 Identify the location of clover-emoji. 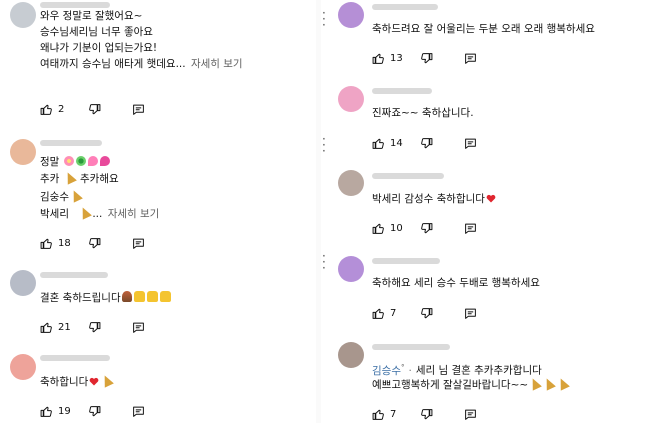
(80, 161).